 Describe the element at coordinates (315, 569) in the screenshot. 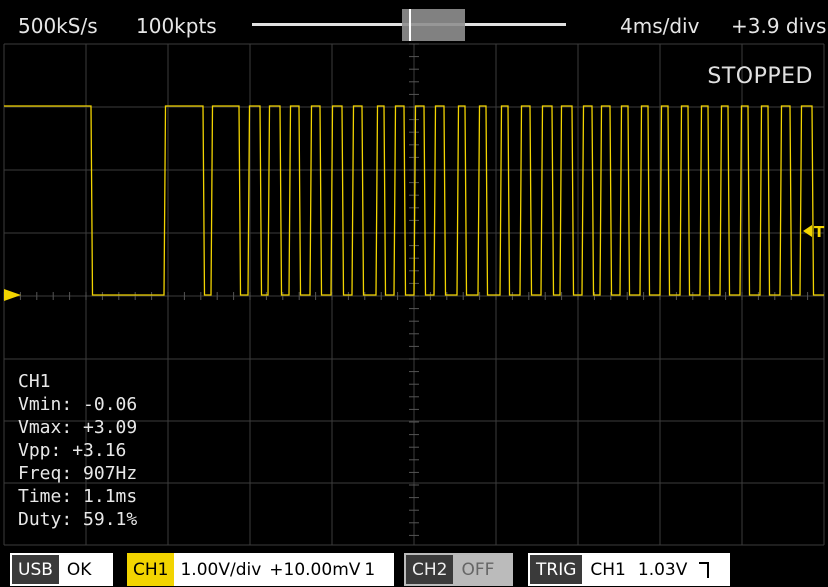

I see `ch1-offset: +10.00mV` at that location.